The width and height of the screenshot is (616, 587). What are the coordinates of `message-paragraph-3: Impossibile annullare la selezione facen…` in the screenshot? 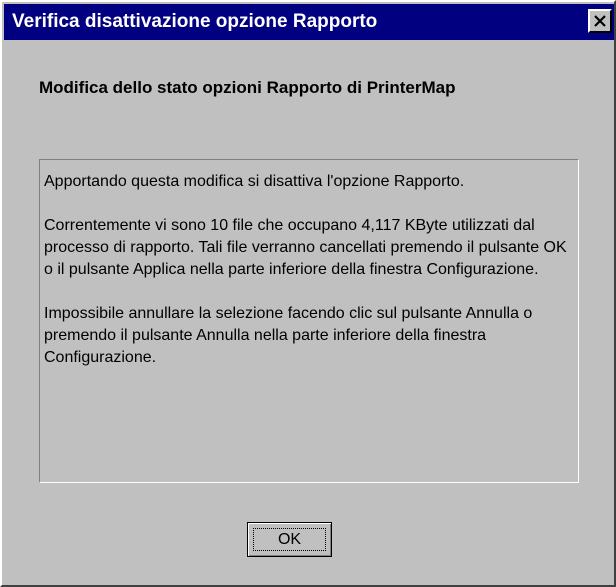 It's located at (288, 335).